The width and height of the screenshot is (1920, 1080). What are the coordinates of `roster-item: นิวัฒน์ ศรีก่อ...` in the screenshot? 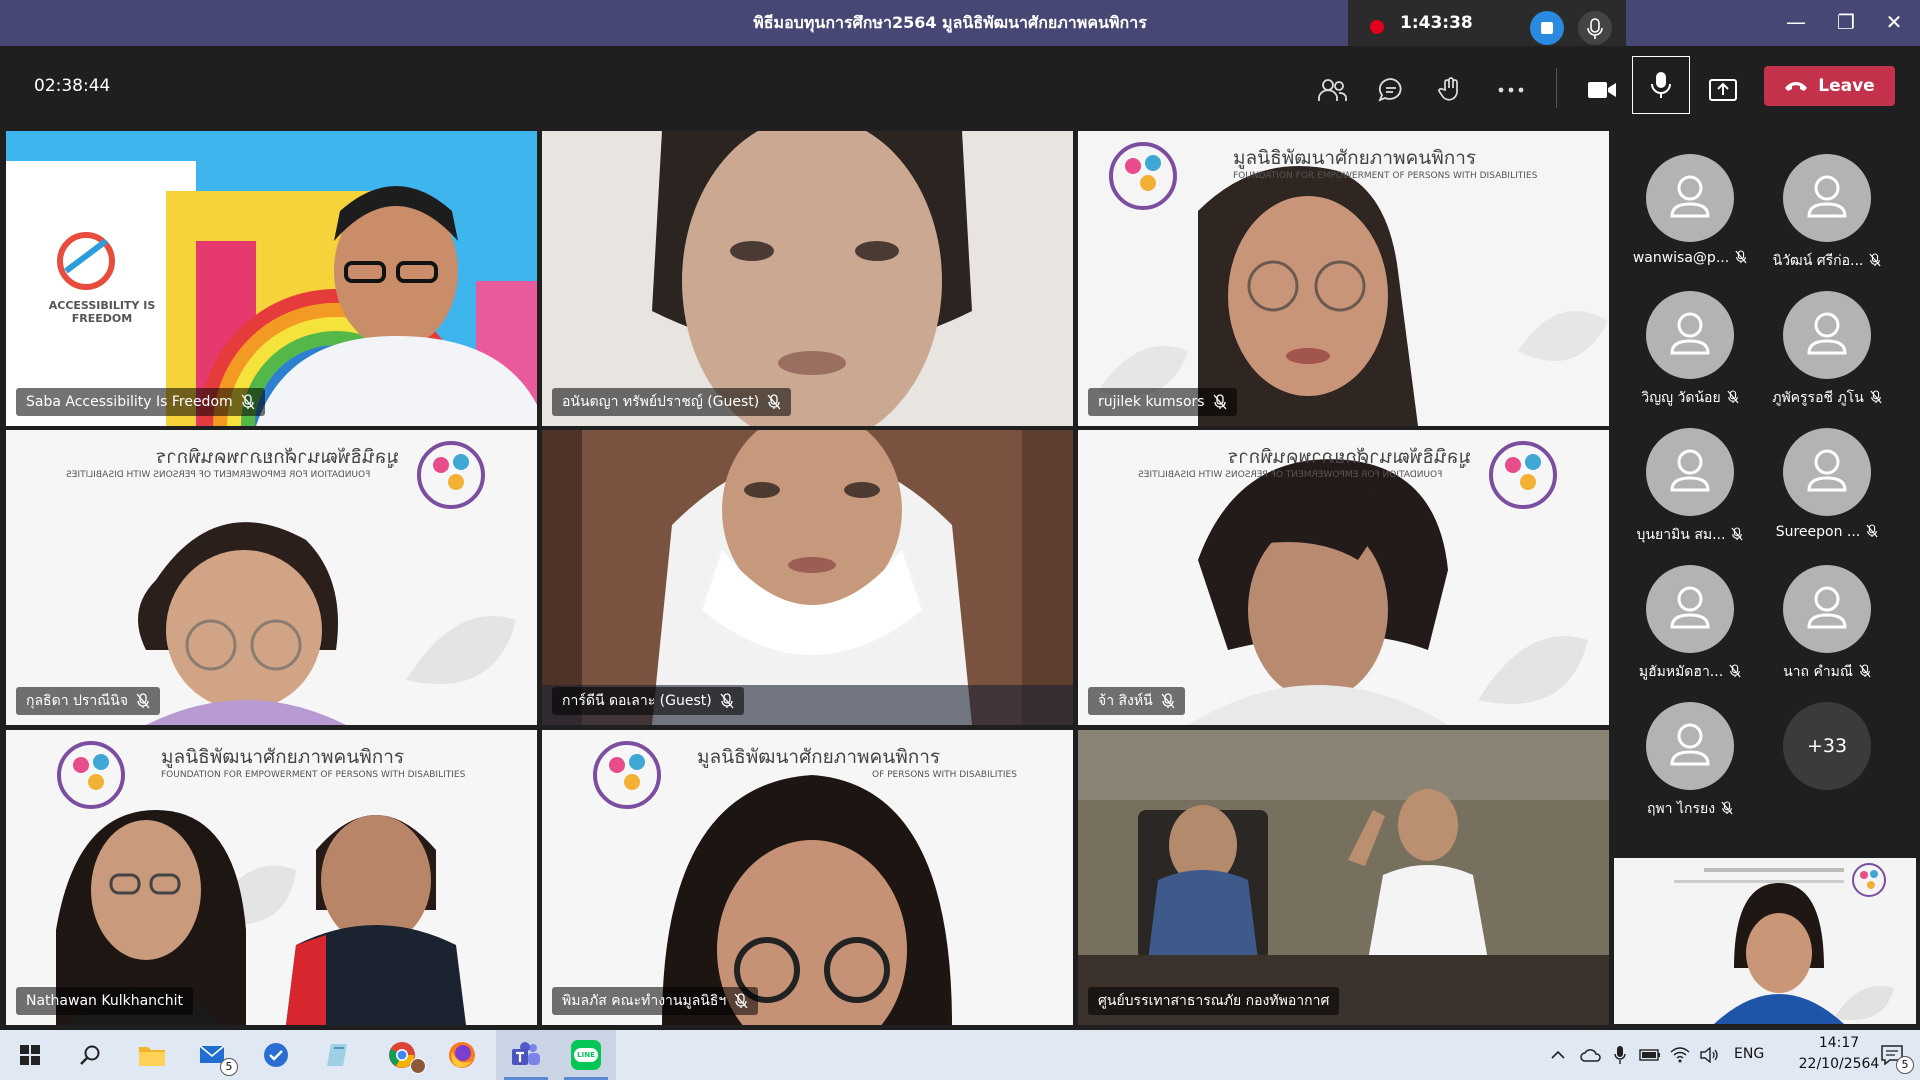 It's located at (1827, 198).